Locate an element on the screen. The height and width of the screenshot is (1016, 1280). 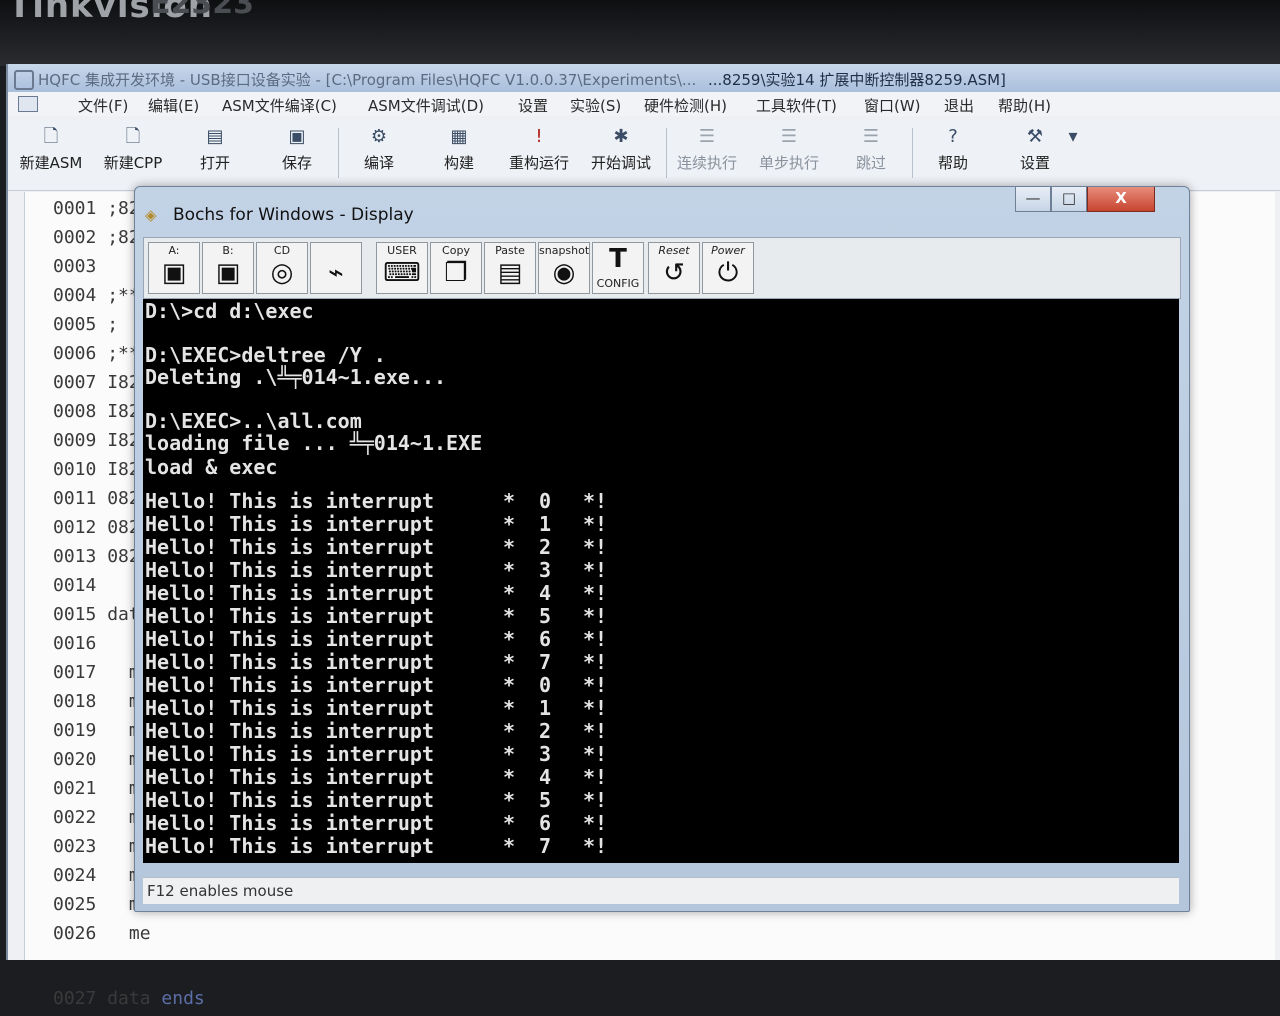
cdrom-button: CD ◎ is located at coordinates (282, 268).